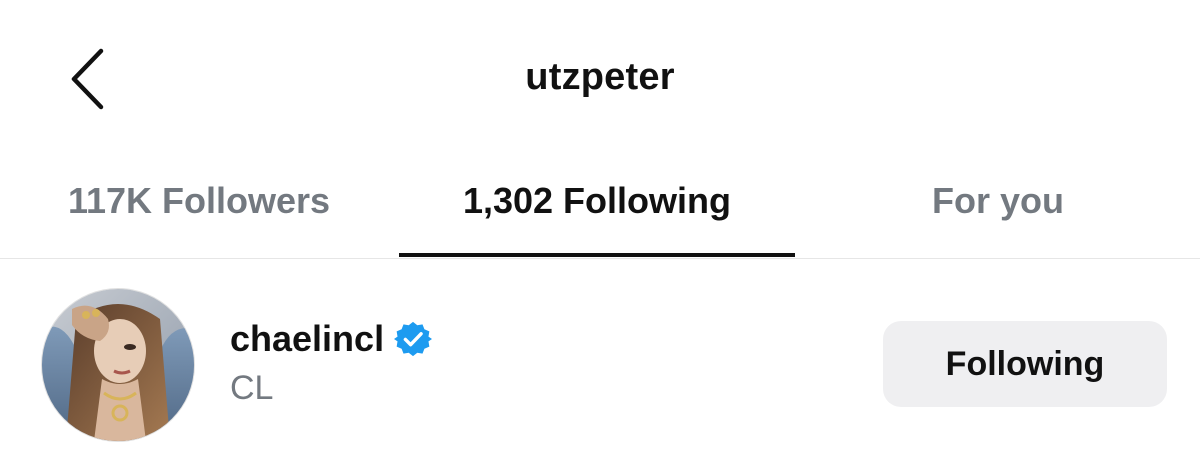  Describe the element at coordinates (1025, 364) in the screenshot. I see `following-button: Following` at that location.